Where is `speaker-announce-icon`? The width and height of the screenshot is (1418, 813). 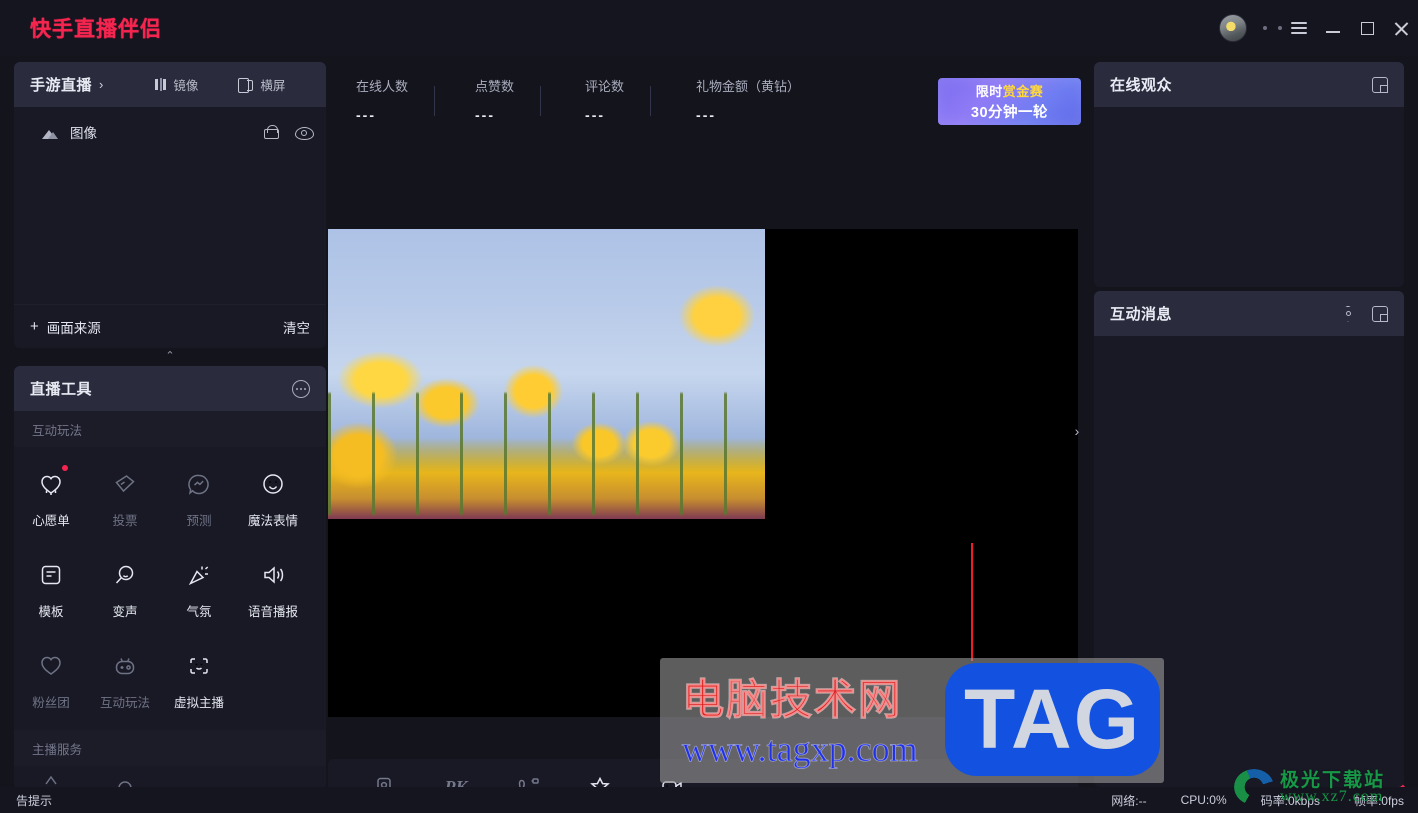 speaker-announce-icon is located at coordinates (273, 575).